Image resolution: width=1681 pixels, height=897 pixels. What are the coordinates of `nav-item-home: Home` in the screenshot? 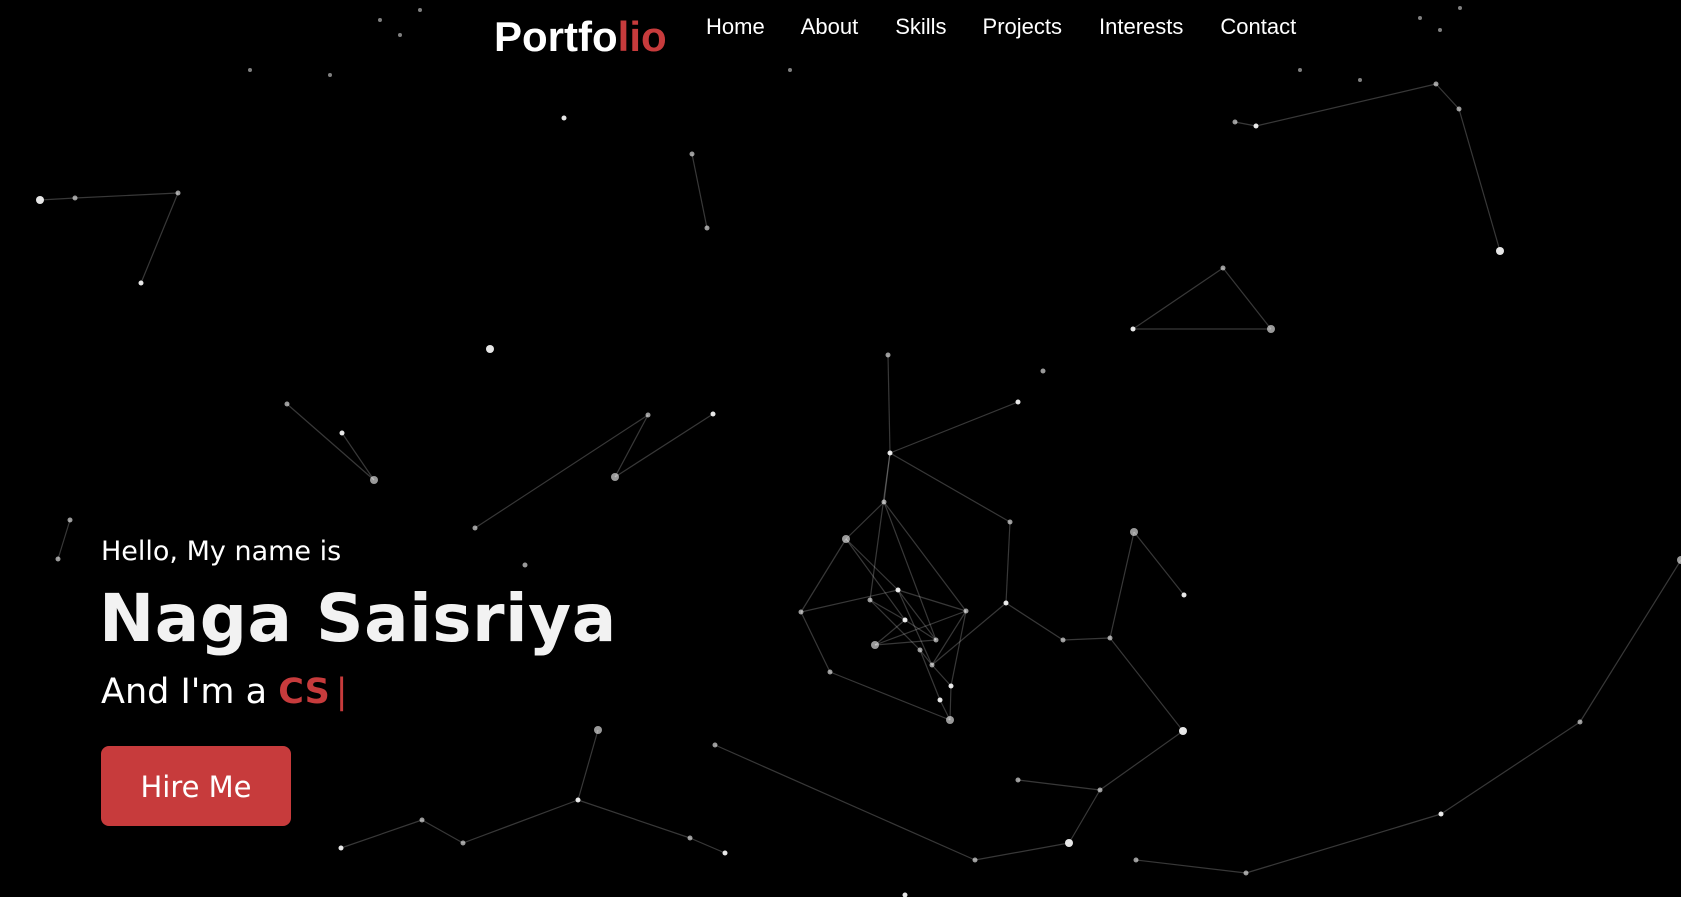 It's located at (735, 27).